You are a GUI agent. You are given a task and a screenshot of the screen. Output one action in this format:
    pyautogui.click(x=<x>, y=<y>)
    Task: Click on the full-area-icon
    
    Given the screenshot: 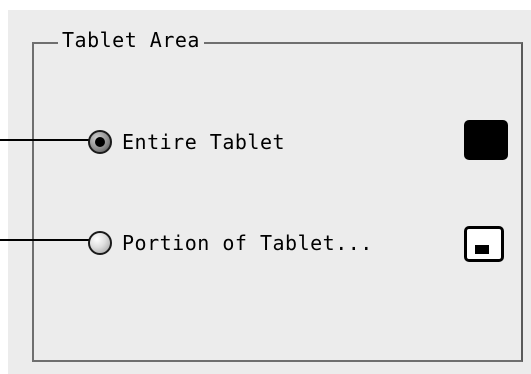 What is the action you would take?
    pyautogui.click(x=486, y=140)
    